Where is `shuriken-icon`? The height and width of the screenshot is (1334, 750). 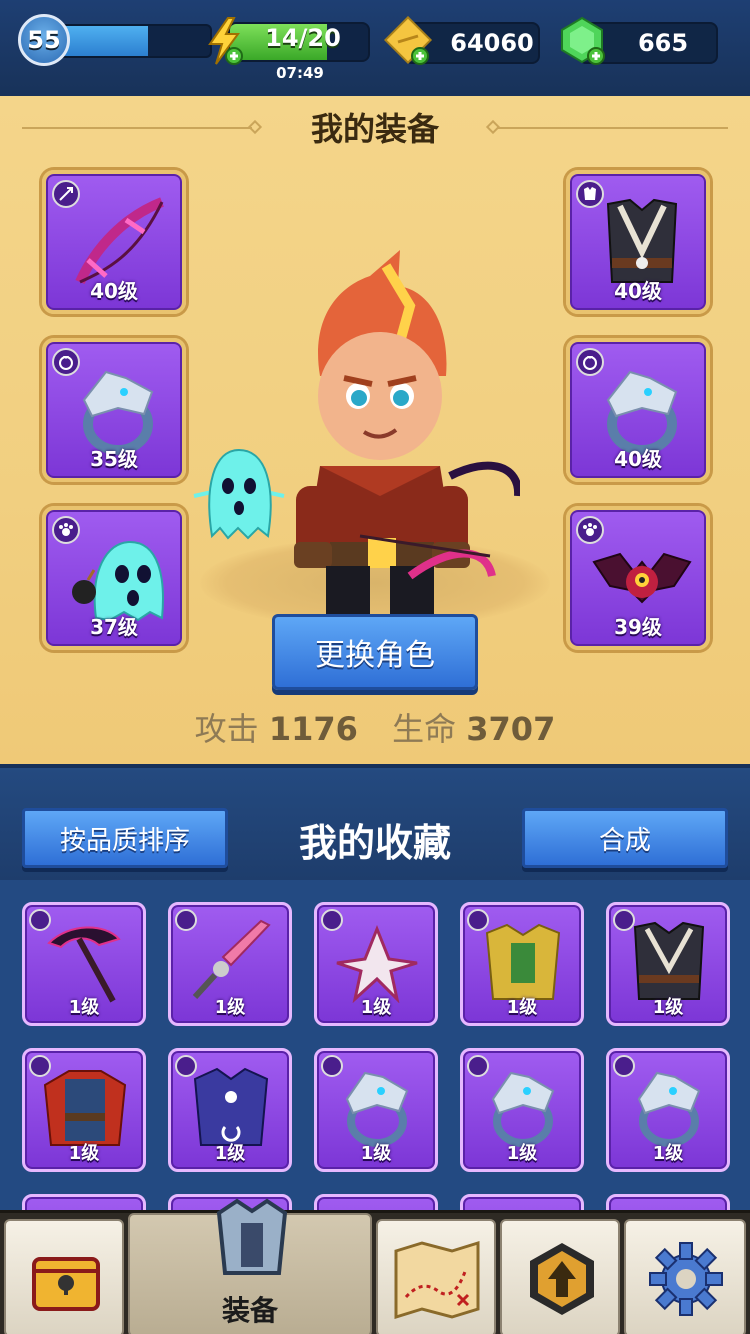
shuriken-icon is located at coordinates (377, 963).